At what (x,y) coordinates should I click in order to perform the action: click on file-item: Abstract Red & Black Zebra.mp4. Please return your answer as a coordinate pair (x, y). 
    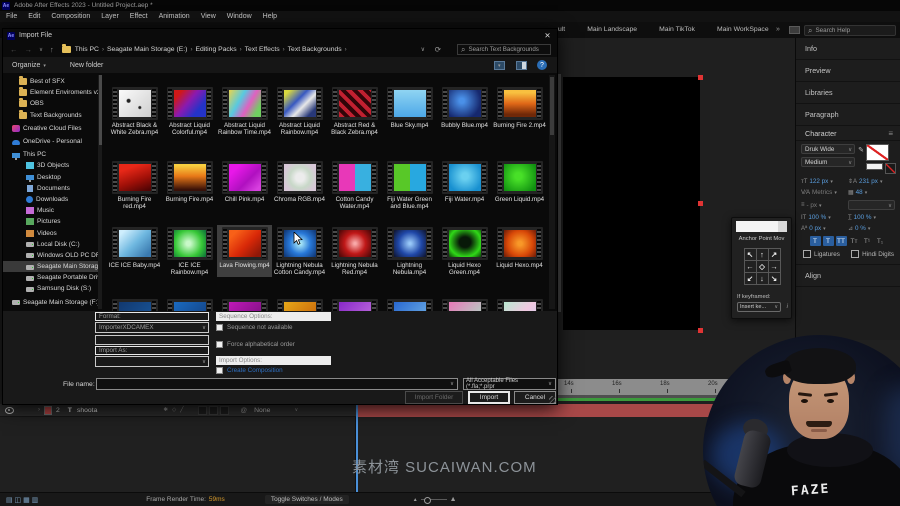
    Looking at the image, I should click on (354, 111).